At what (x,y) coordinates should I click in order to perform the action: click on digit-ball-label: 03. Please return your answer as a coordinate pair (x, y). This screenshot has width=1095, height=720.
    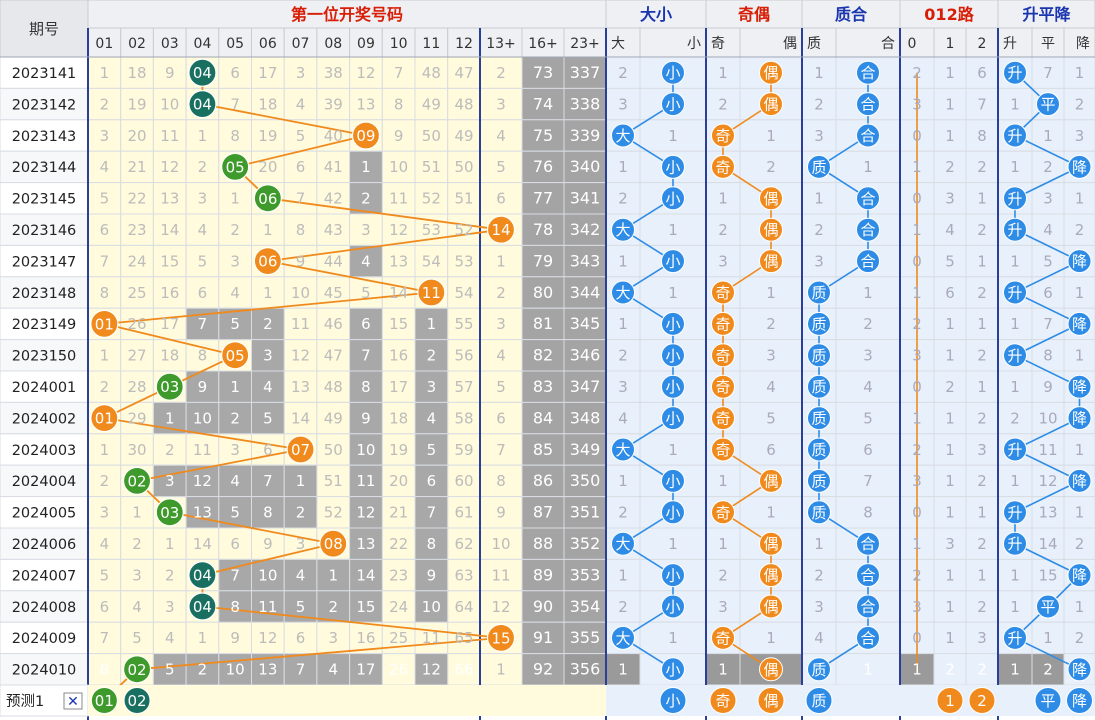
    Looking at the image, I should click on (169, 387).